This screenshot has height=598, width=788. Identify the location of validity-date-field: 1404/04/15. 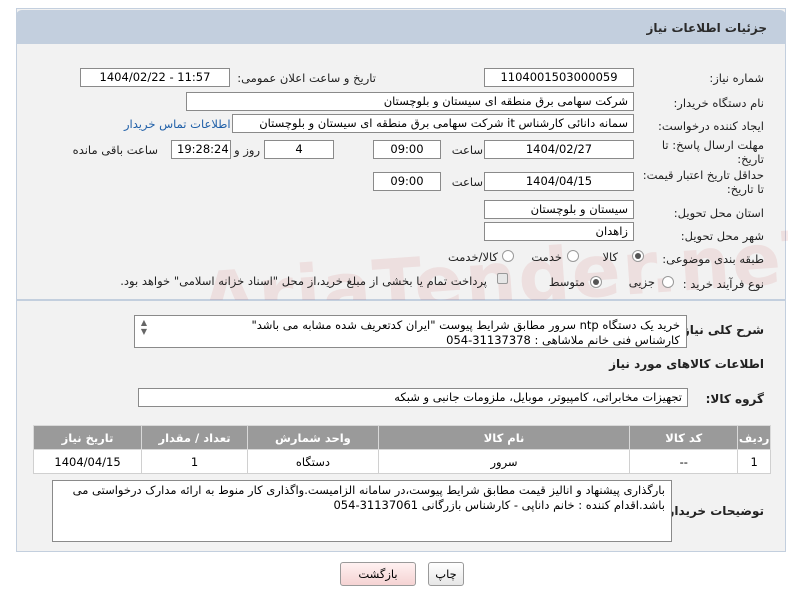
(559, 181).